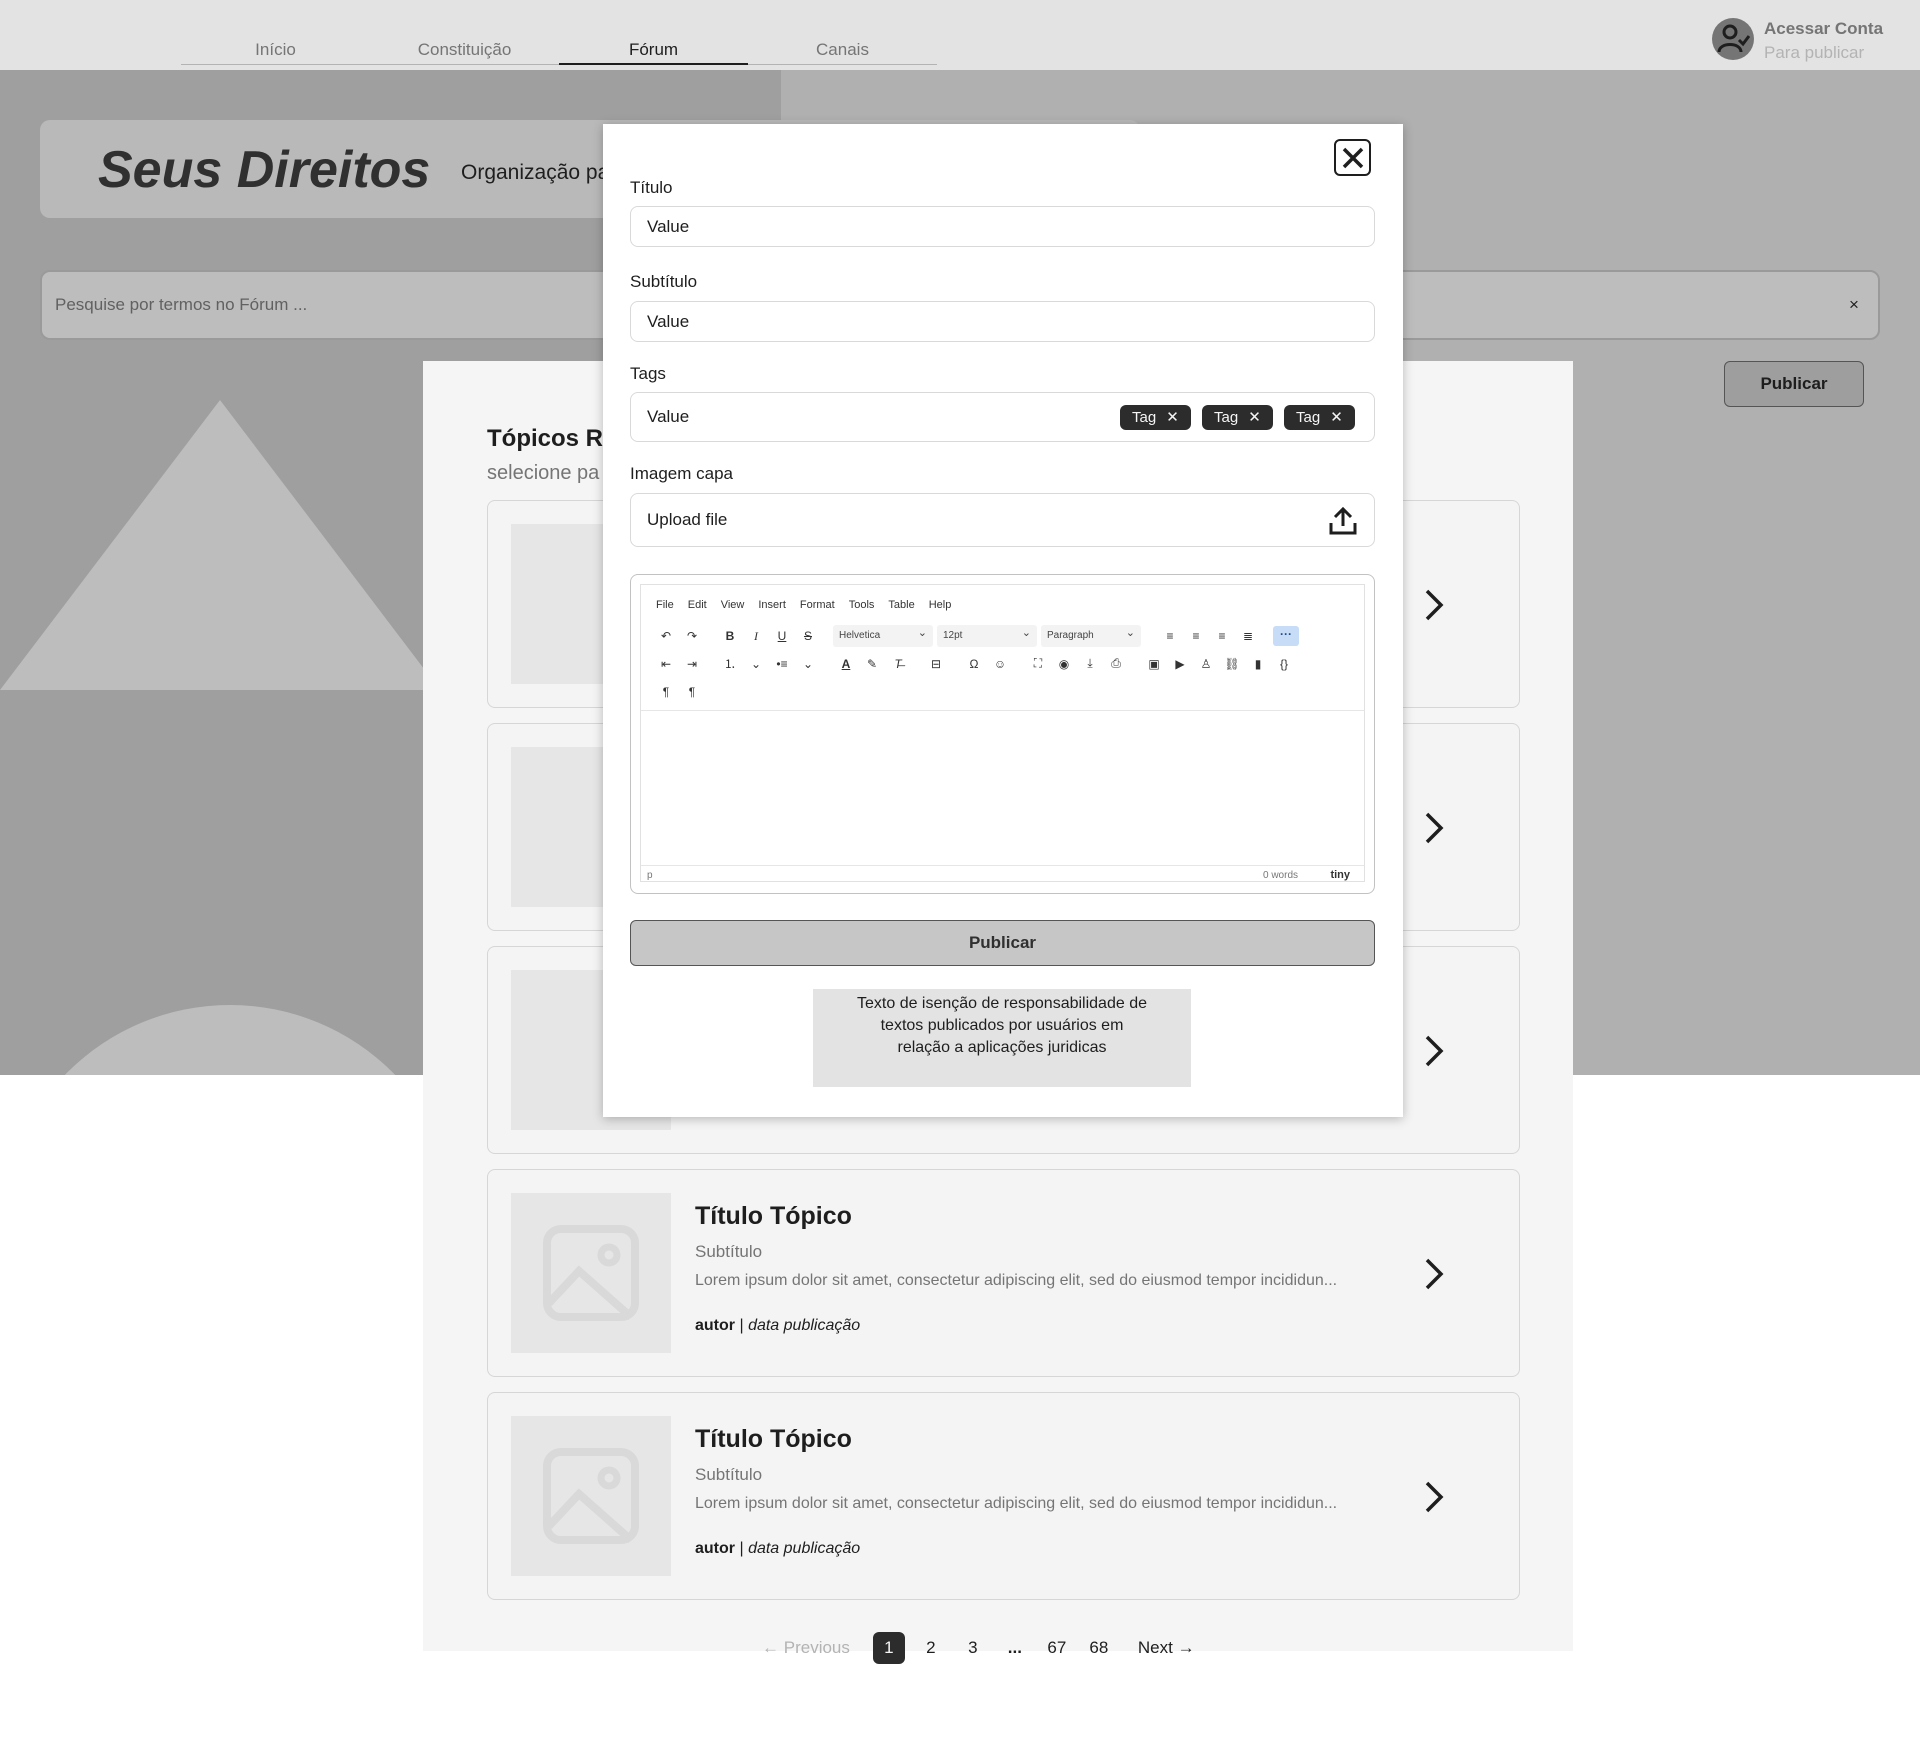  I want to click on indent-icon: ⇥, so click(692, 664).